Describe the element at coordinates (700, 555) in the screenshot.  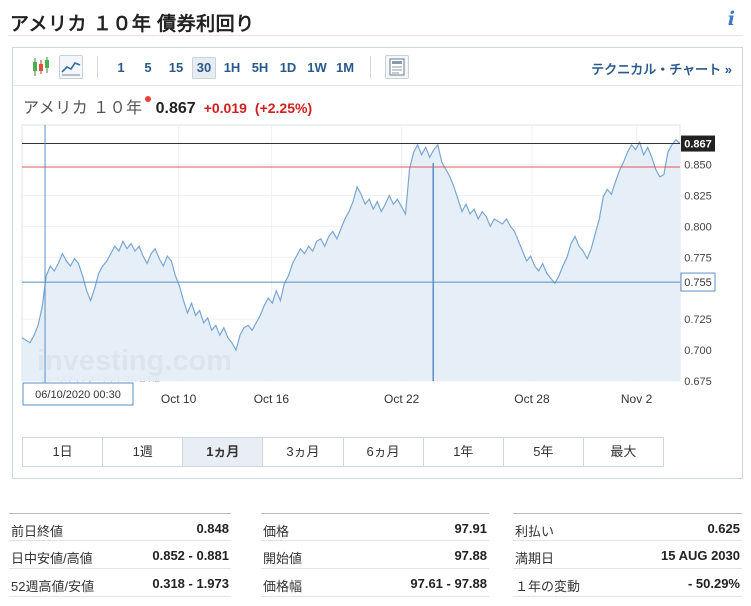
I see `stat-value: 15 AUG 2030` at that location.